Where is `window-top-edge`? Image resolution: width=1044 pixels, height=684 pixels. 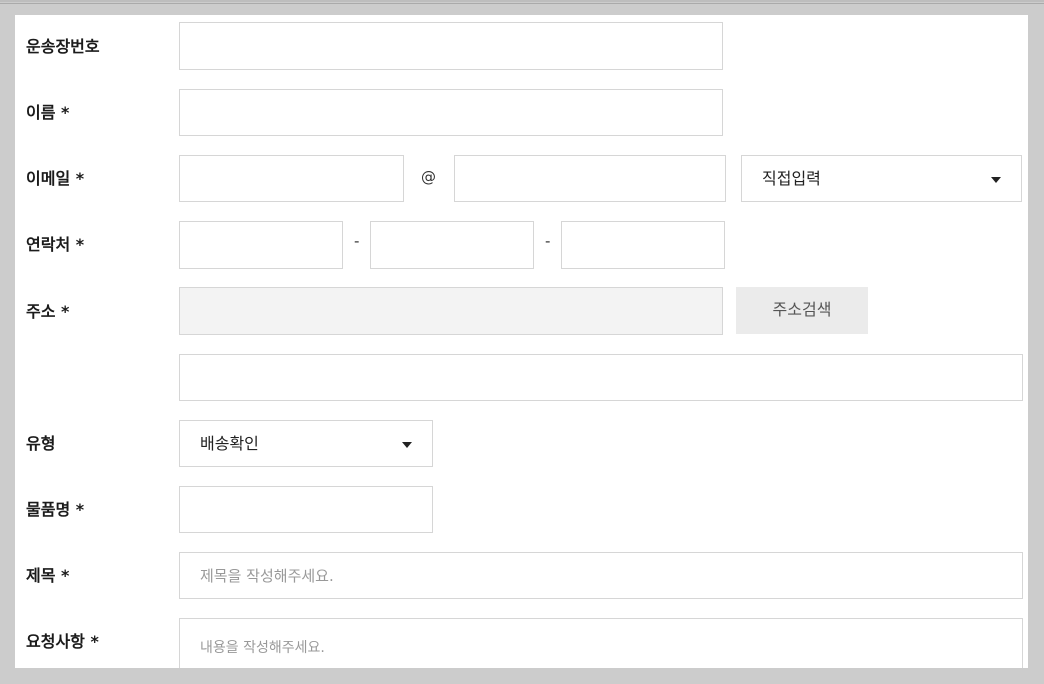 window-top-edge is located at coordinates (522, 1).